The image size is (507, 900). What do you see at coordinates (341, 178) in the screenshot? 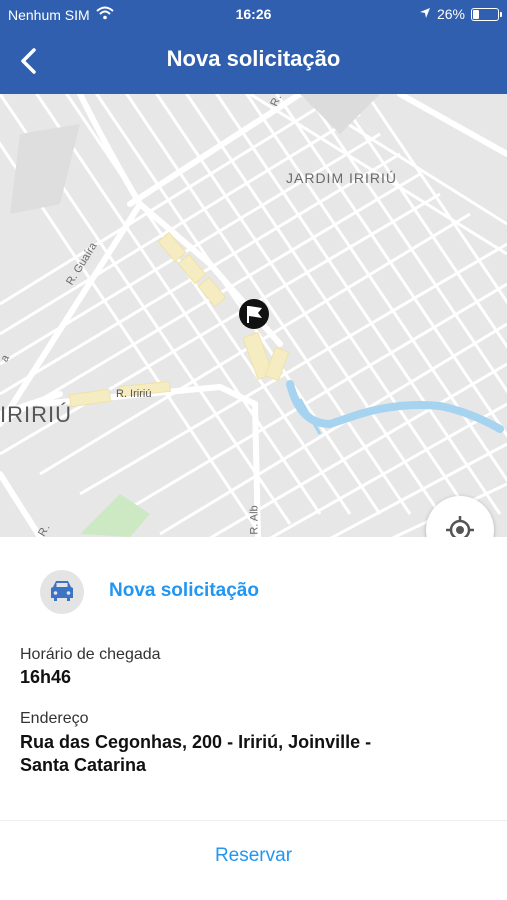
I see `map-label-neighborhood: JARDIM IRIRIÚ` at bounding box center [341, 178].